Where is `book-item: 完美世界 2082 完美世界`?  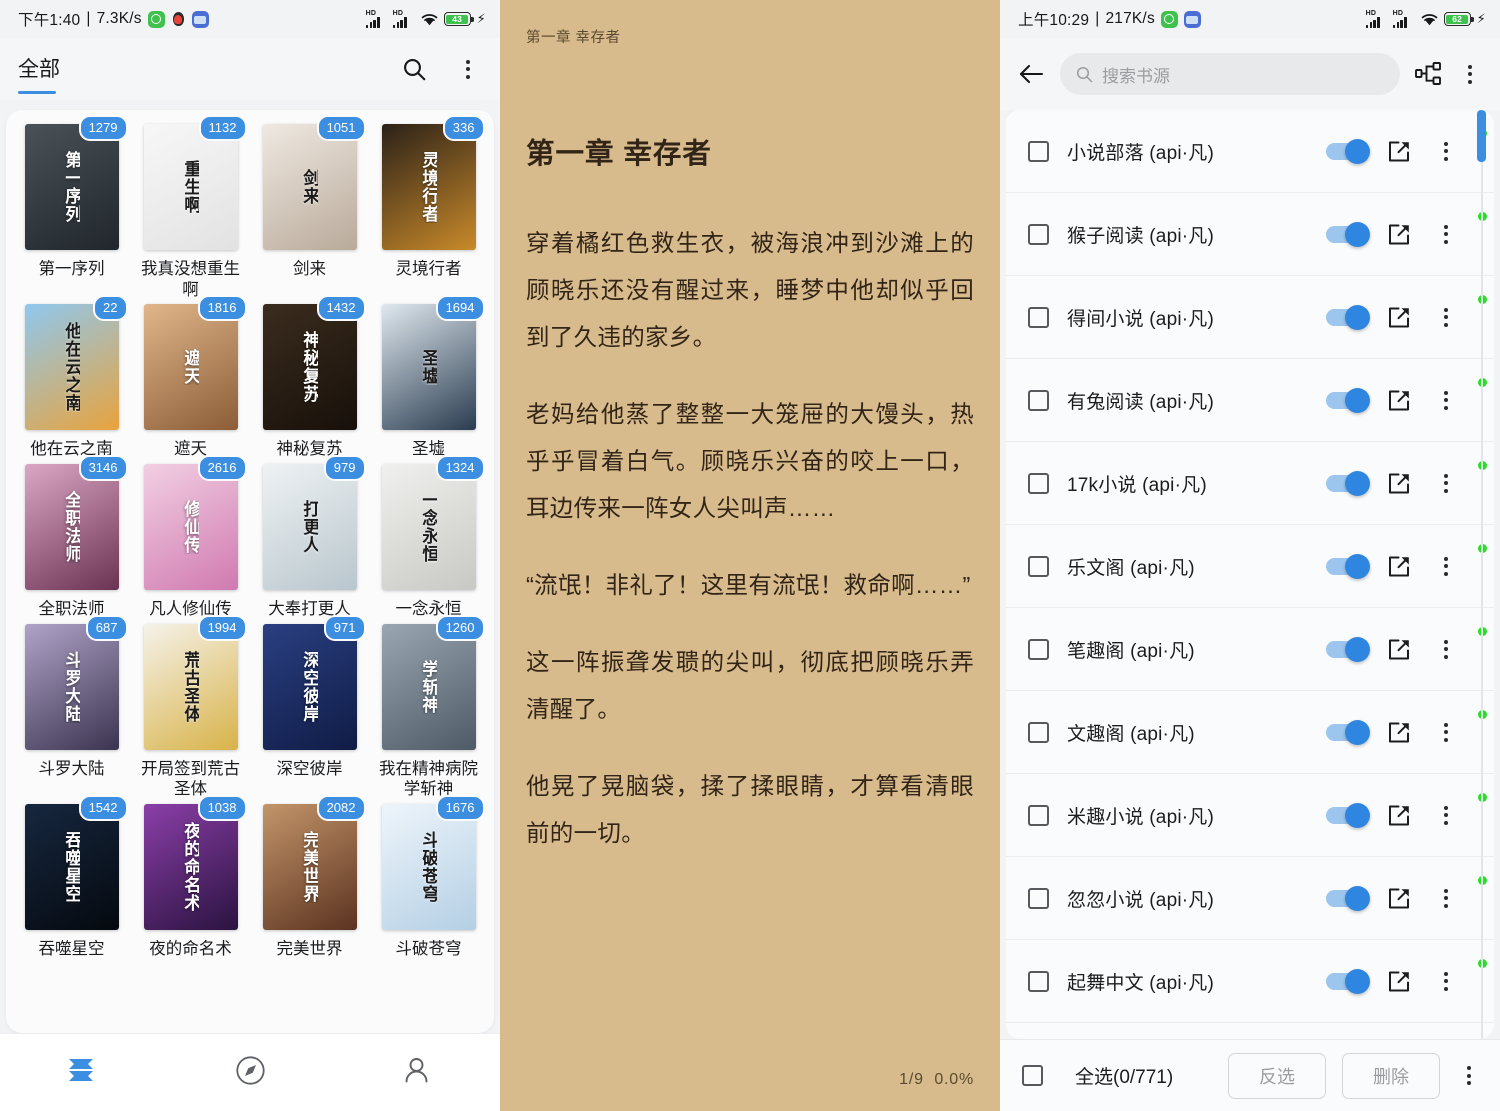
book-item: 完美世界 2082 完美世界 is located at coordinates (309, 877).